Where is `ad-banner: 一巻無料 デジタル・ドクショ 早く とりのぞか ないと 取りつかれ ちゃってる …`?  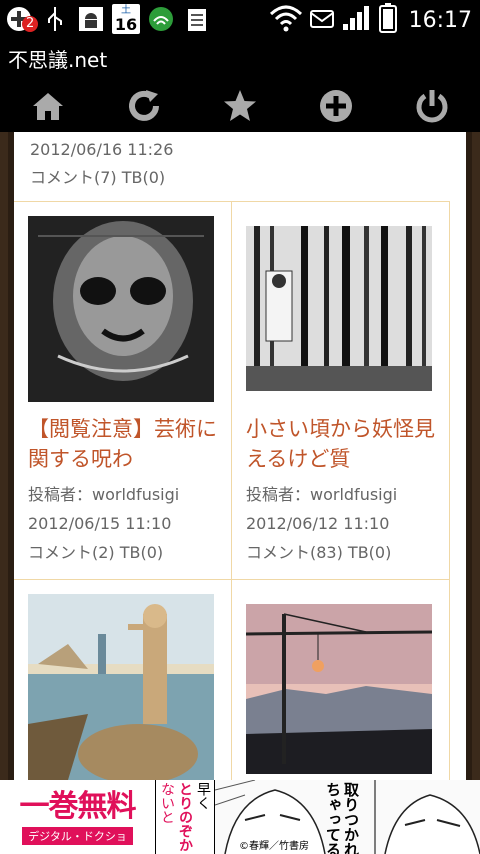
ad-banner: 一巻無料 デジタル・ドクショ 早く とりのぞか ないと 取りつかれ ちゃってる … is located at coordinates (240, 817).